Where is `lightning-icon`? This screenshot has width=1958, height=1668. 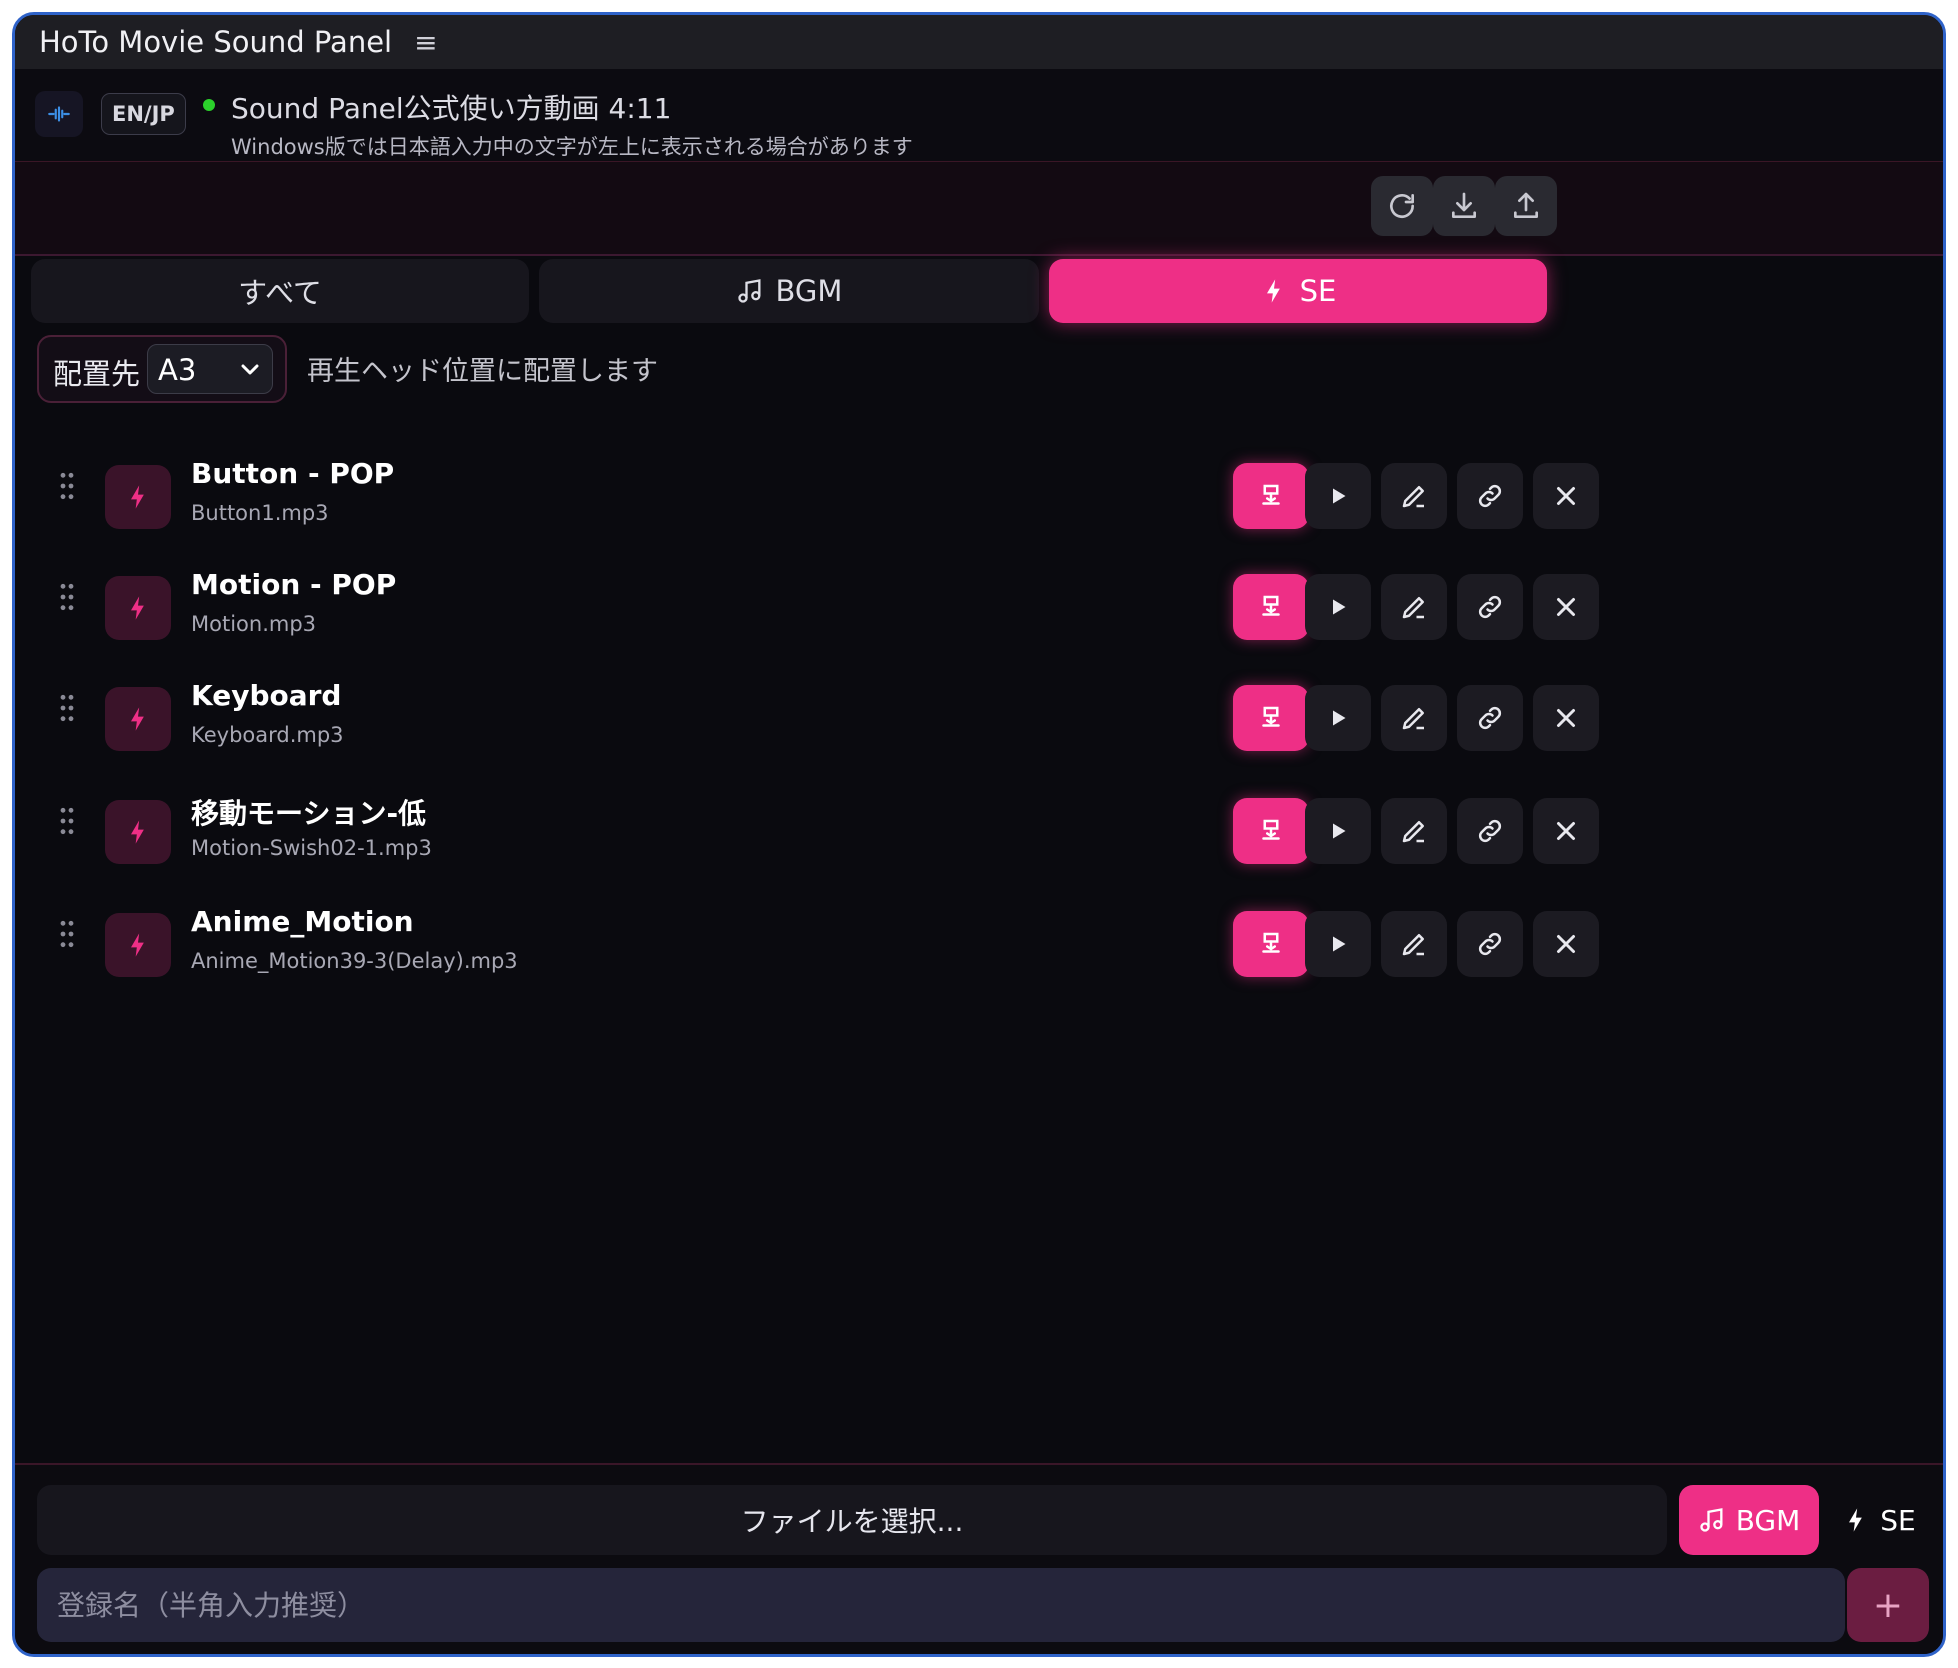 lightning-icon is located at coordinates (1856, 1520).